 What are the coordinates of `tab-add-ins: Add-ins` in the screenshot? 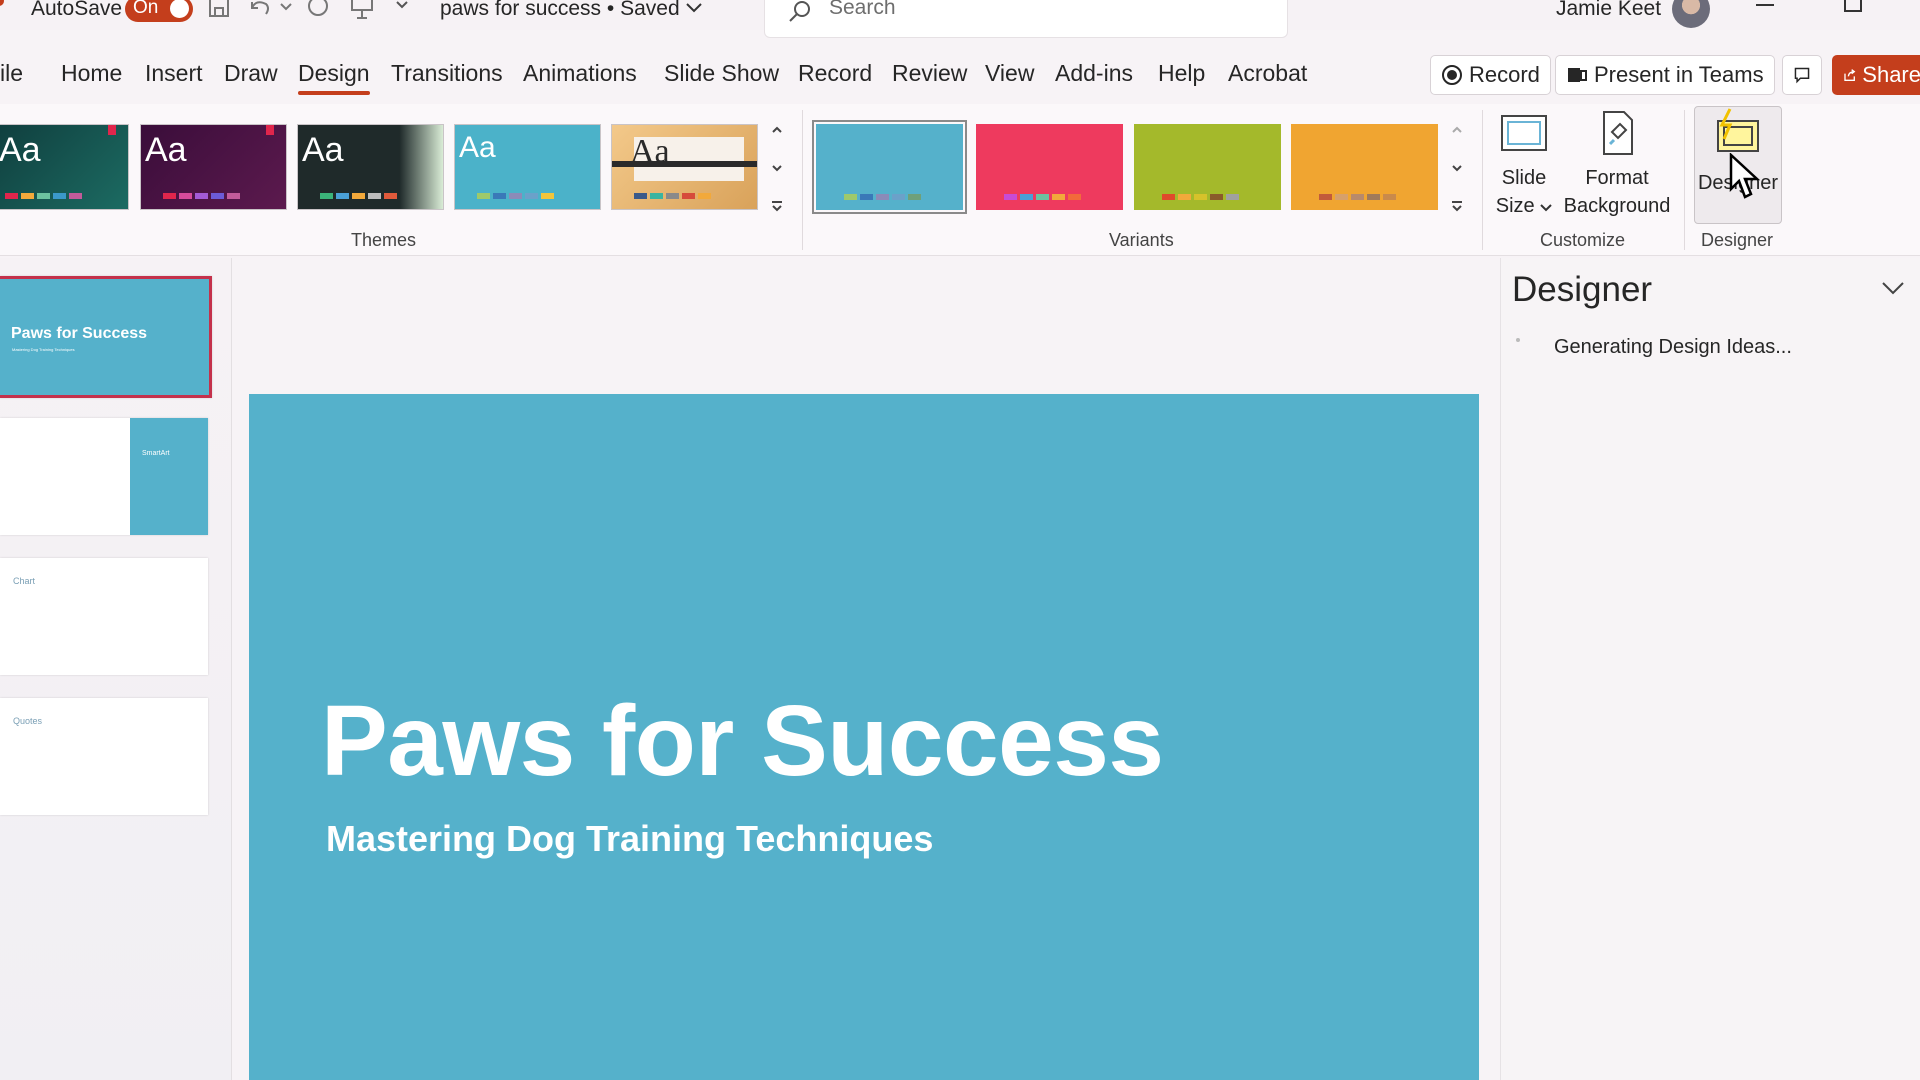 It's located at (1094, 73).